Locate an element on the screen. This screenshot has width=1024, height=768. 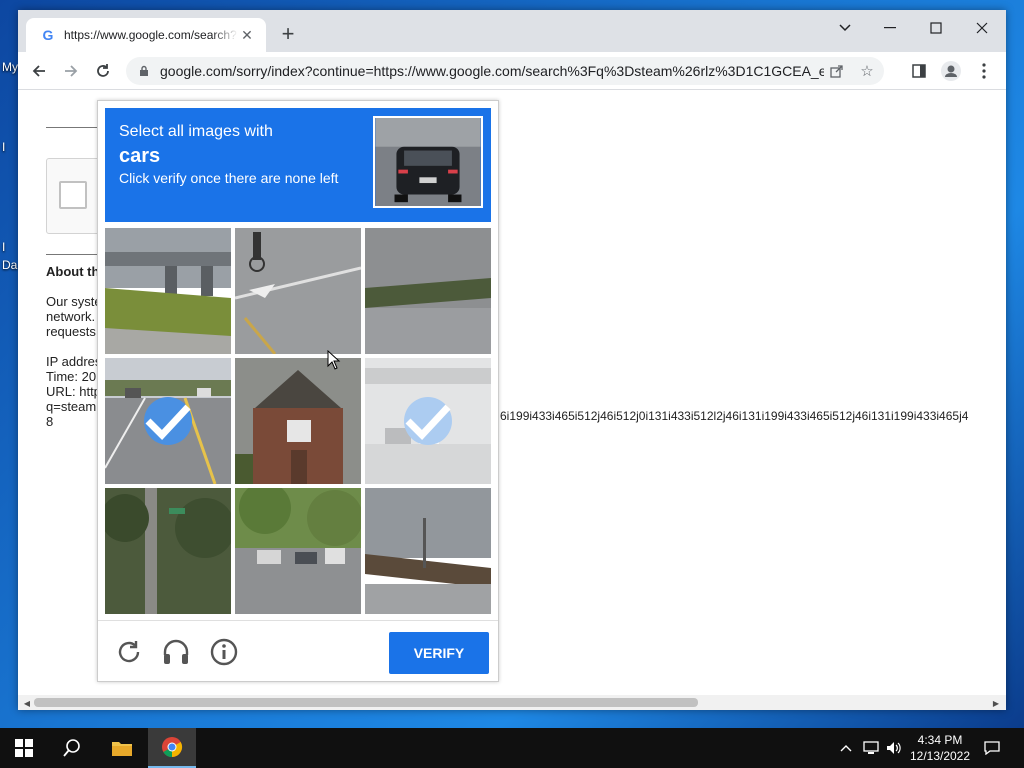
menu-kebab-icon is located at coordinates (984, 71).